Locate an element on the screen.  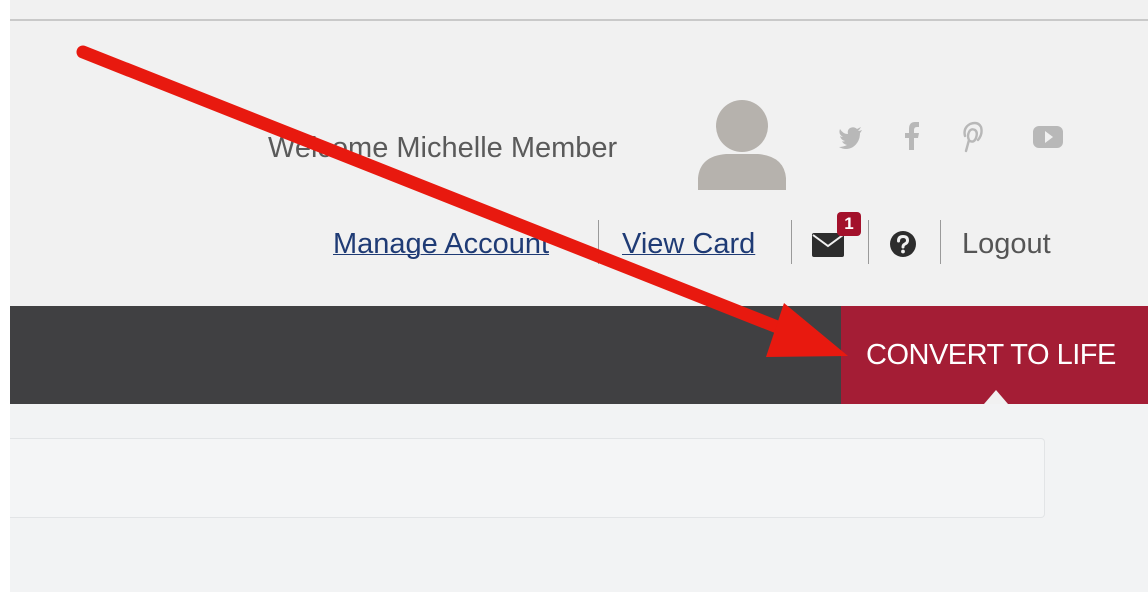
content-panel is located at coordinates (527, 478).